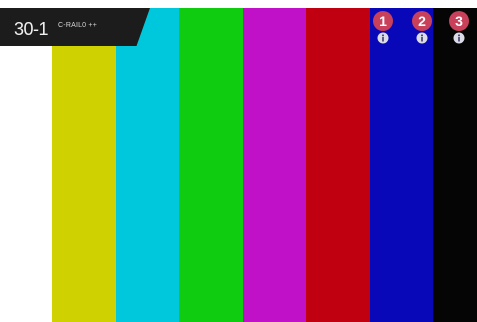 The image size is (477, 322). What do you see at coordinates (459, 21) in the screenshot?
I see `callout-badge: 3` at bounding box center [459, 21].